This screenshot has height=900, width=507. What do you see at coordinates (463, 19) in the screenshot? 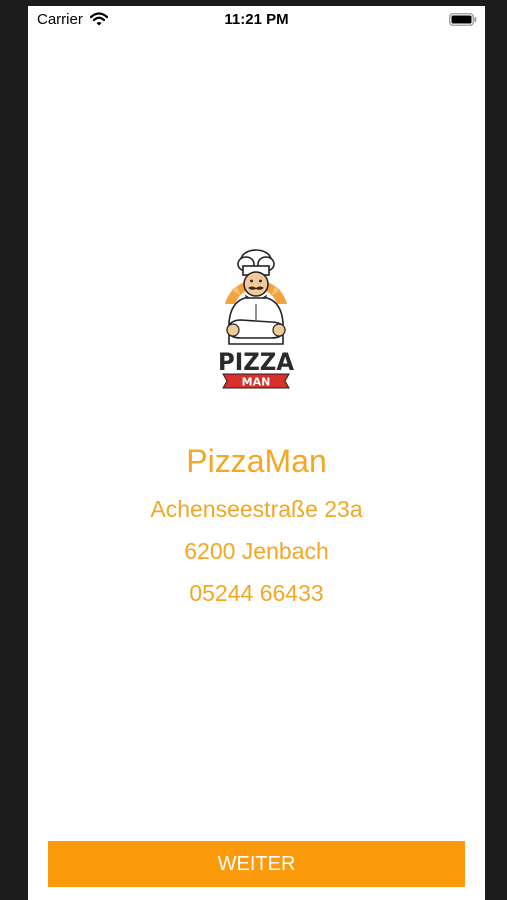
I see `battery-icon` at bounding box center [463, 19].